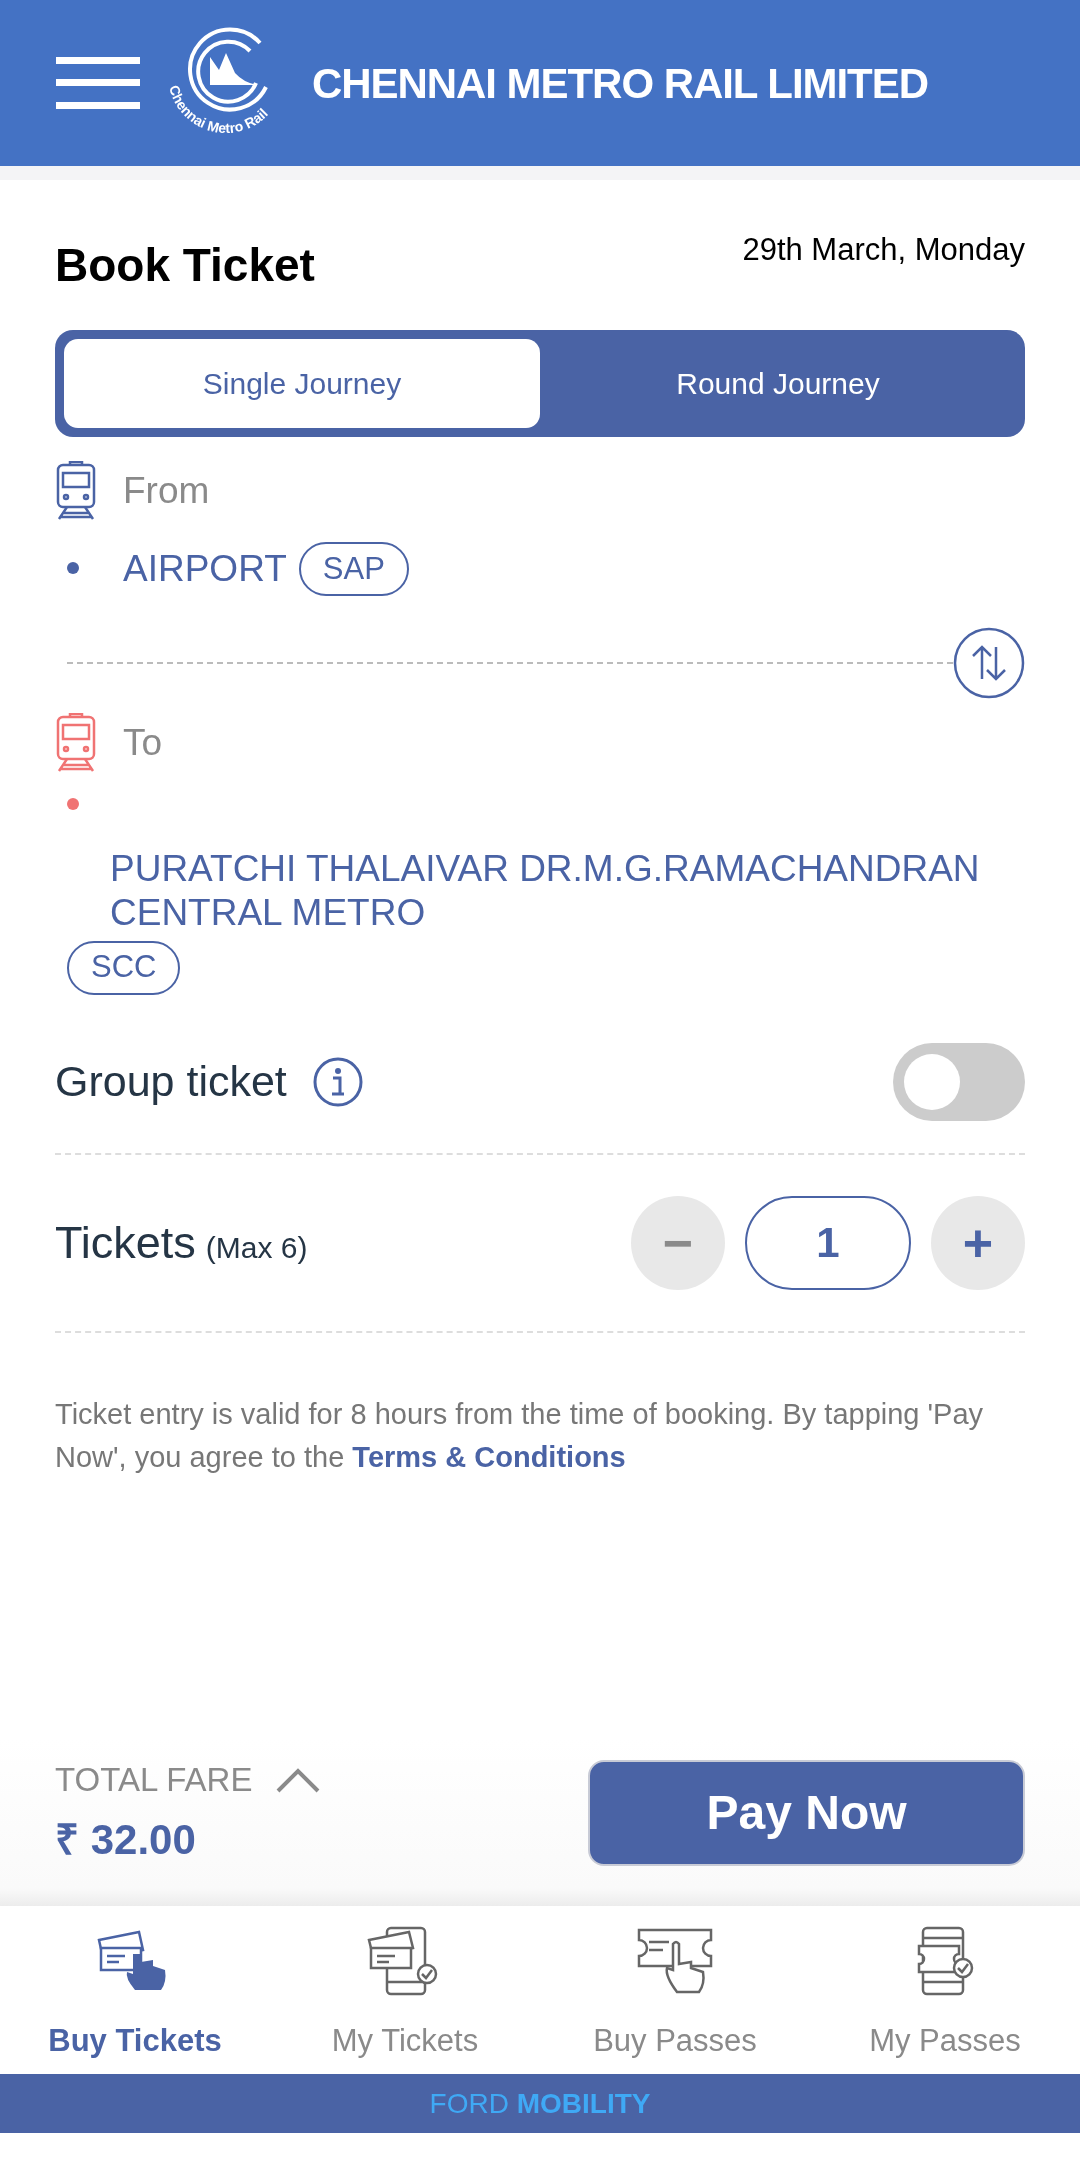 Image resolution: width=1080 pixels, height=2157 pixels. What do you see at coordinates (806, 1813) in the screenshot?
I see `pay-now-button: Pay Now` at bounding box center [806, 1813].